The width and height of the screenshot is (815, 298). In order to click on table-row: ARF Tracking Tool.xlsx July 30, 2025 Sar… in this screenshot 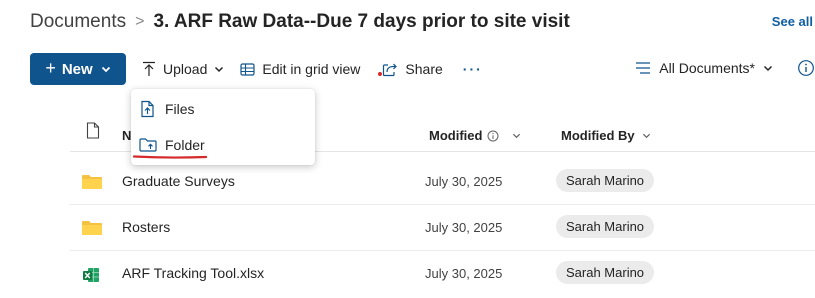, I will do `click(442, 274)`.